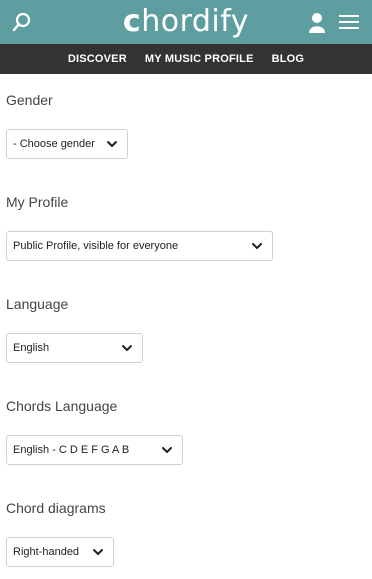 The height and width of the screenshot is (579, 372). Describe the element at coordinates (97, 59) in the screenshot. I see `nav-discover: DISCOVER` at that location.